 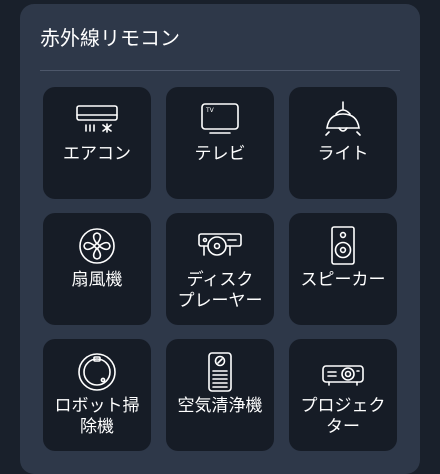 I want to click on disc-player-icon, so click(x=220, y=246).